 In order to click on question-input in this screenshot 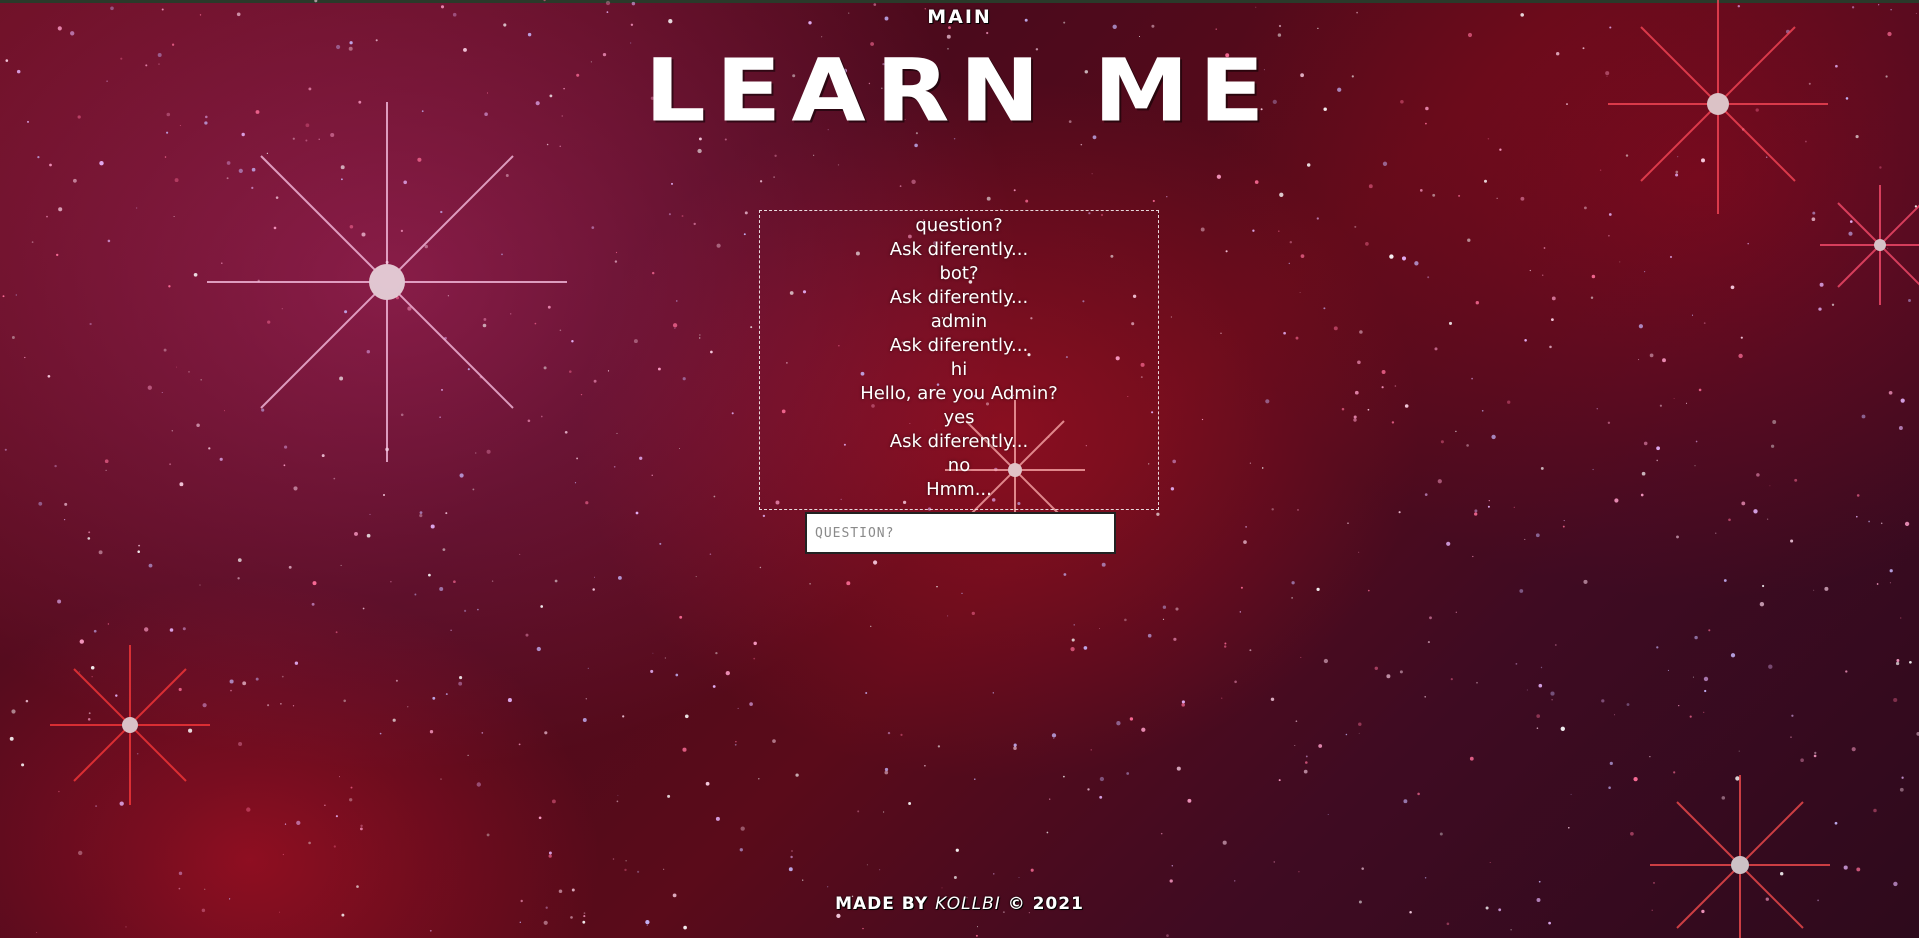, I will do `click(960, 533)`.